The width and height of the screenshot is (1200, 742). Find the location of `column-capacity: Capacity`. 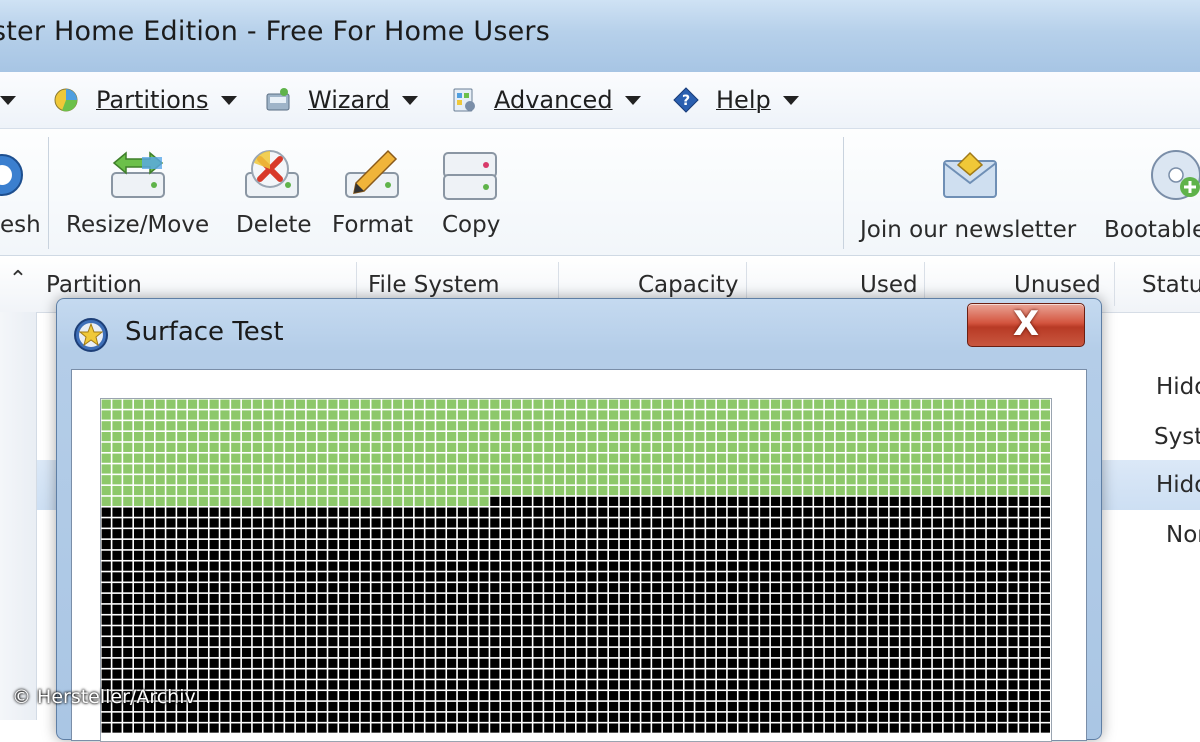

column-capacity: Capacity is located at coordinates (688, 285).